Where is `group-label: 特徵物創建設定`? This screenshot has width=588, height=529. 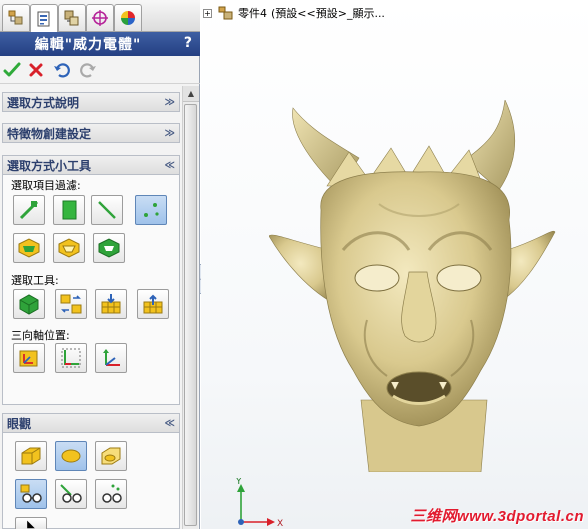
group-label: 特徵物創建設定 is located at coordinates (49, 133).